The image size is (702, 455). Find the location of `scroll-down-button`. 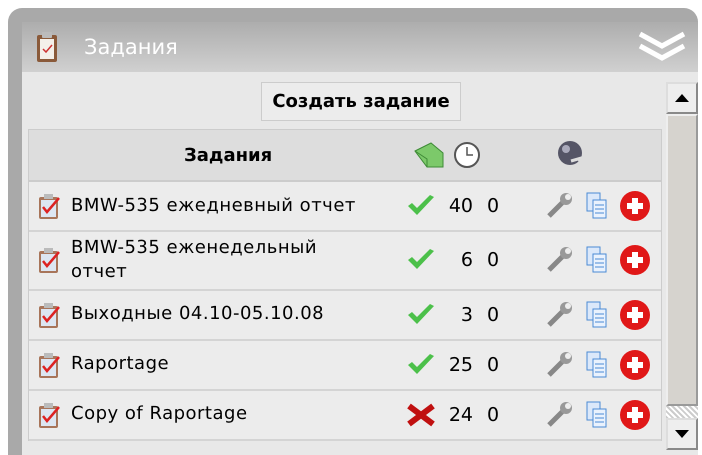

scroll-down-button is located at coordinates (682, 434).